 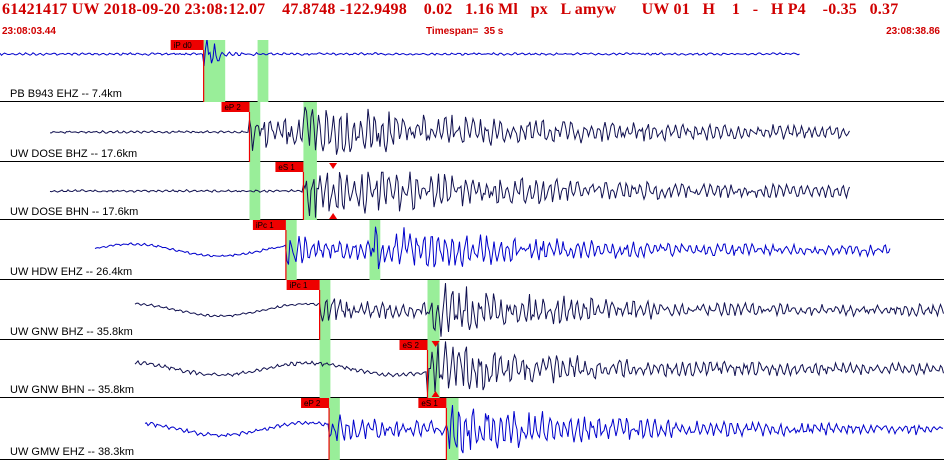 What do you see at coordinates (410, 345) in the screenshot?
I see `pick-label: eS 2` at bounding box center [410, 345].